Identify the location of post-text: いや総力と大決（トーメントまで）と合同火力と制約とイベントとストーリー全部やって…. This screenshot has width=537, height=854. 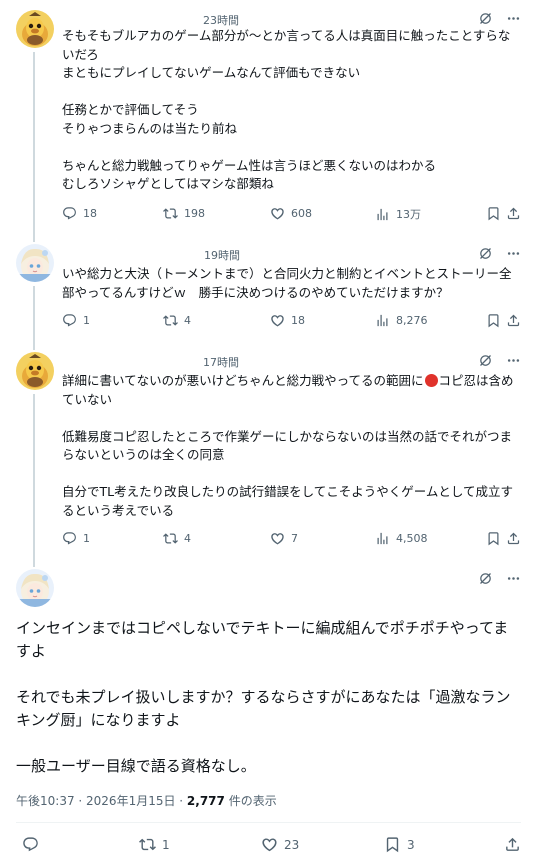
(287, 283).